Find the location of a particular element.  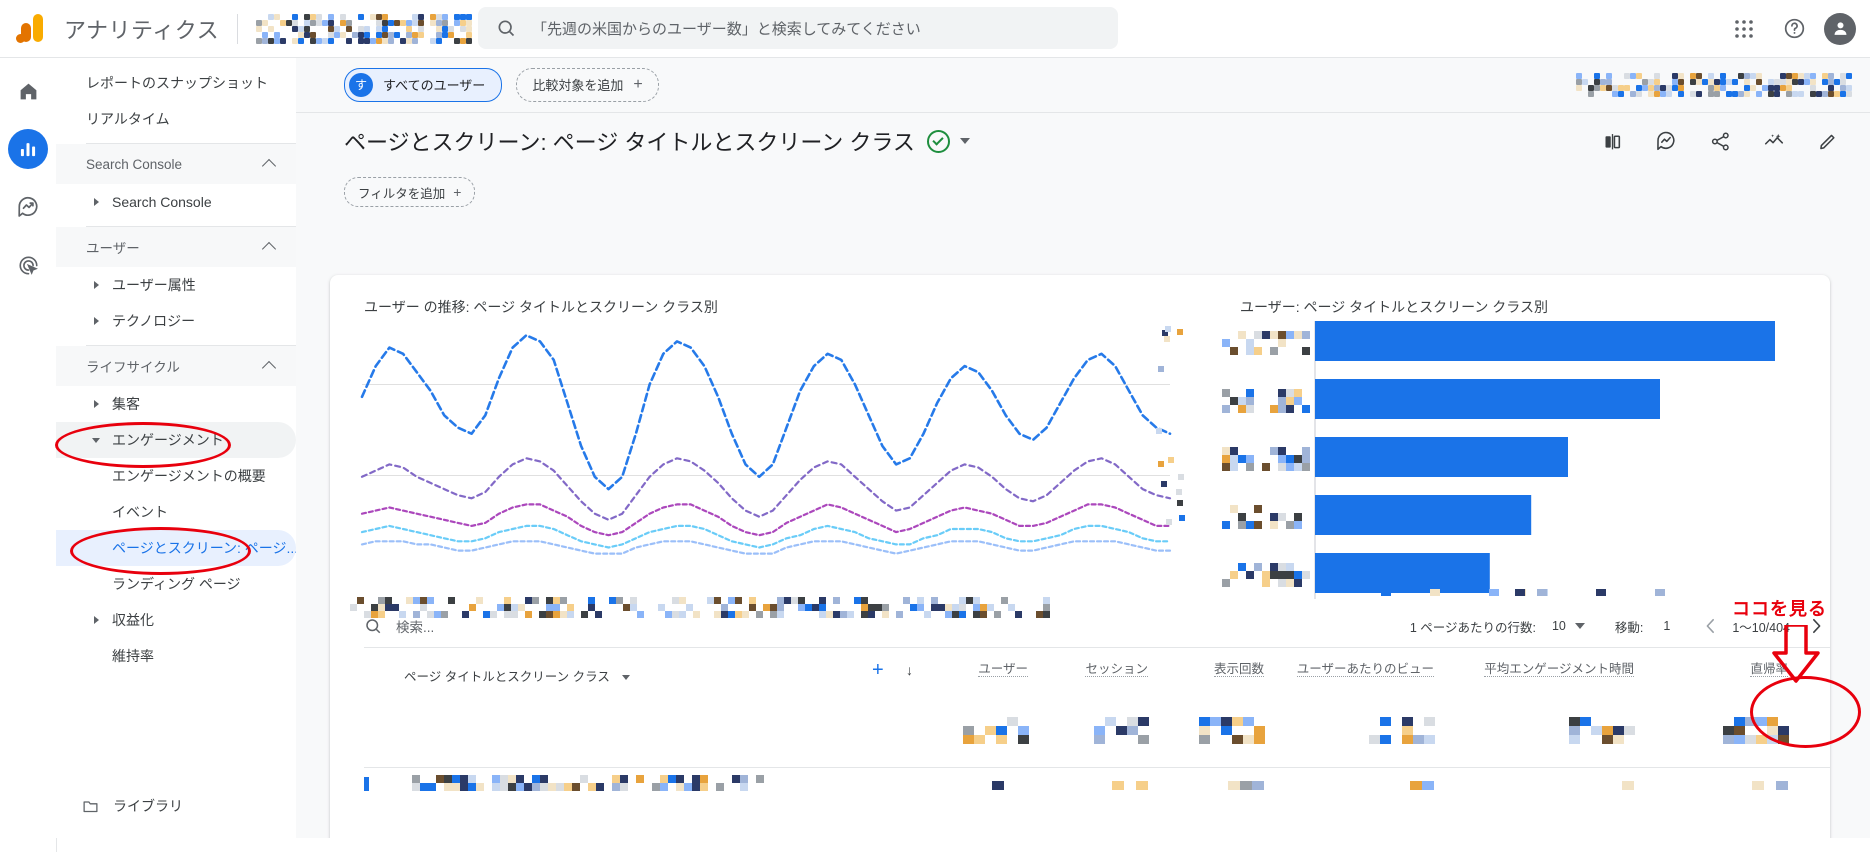

column-header-avg-engagement-time: 平均エンゲージメント時間 is located at coordinates (1544, 669).